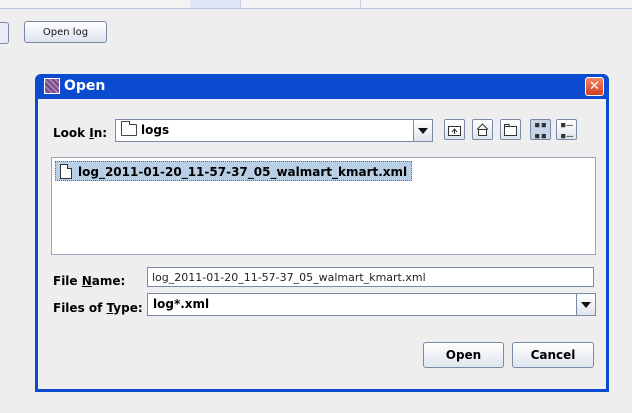 The height and width of the screenshot is (413, 632). What do you see at coordinates (66, 171) in the screenshot?
I see `file-icon` at bounding box center [66, 171].